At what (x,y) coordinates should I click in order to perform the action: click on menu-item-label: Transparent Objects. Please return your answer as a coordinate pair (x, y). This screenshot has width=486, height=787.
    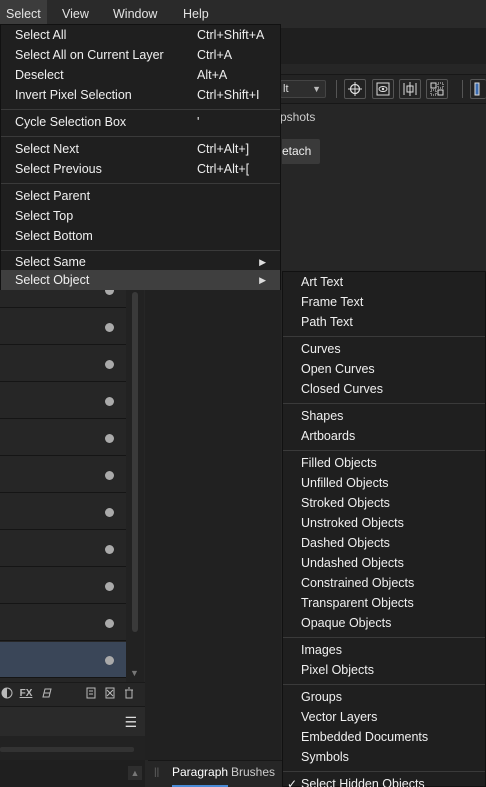
    Looking at the image, I should click on (357, 603).